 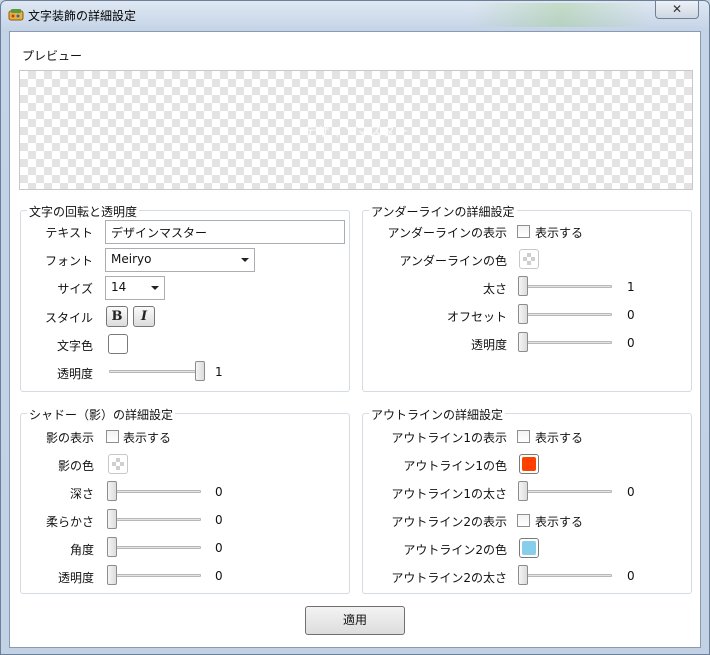 I want to click on underline-opacity-label: 透明度, so click(x=488, y=345).